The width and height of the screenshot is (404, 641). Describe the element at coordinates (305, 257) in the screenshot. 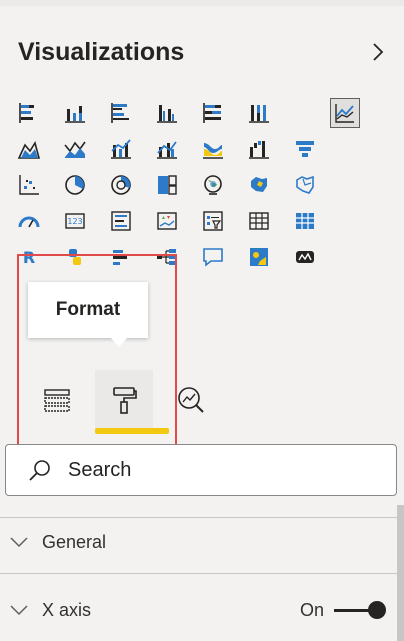

I see `paginated-report-icon` at that location.